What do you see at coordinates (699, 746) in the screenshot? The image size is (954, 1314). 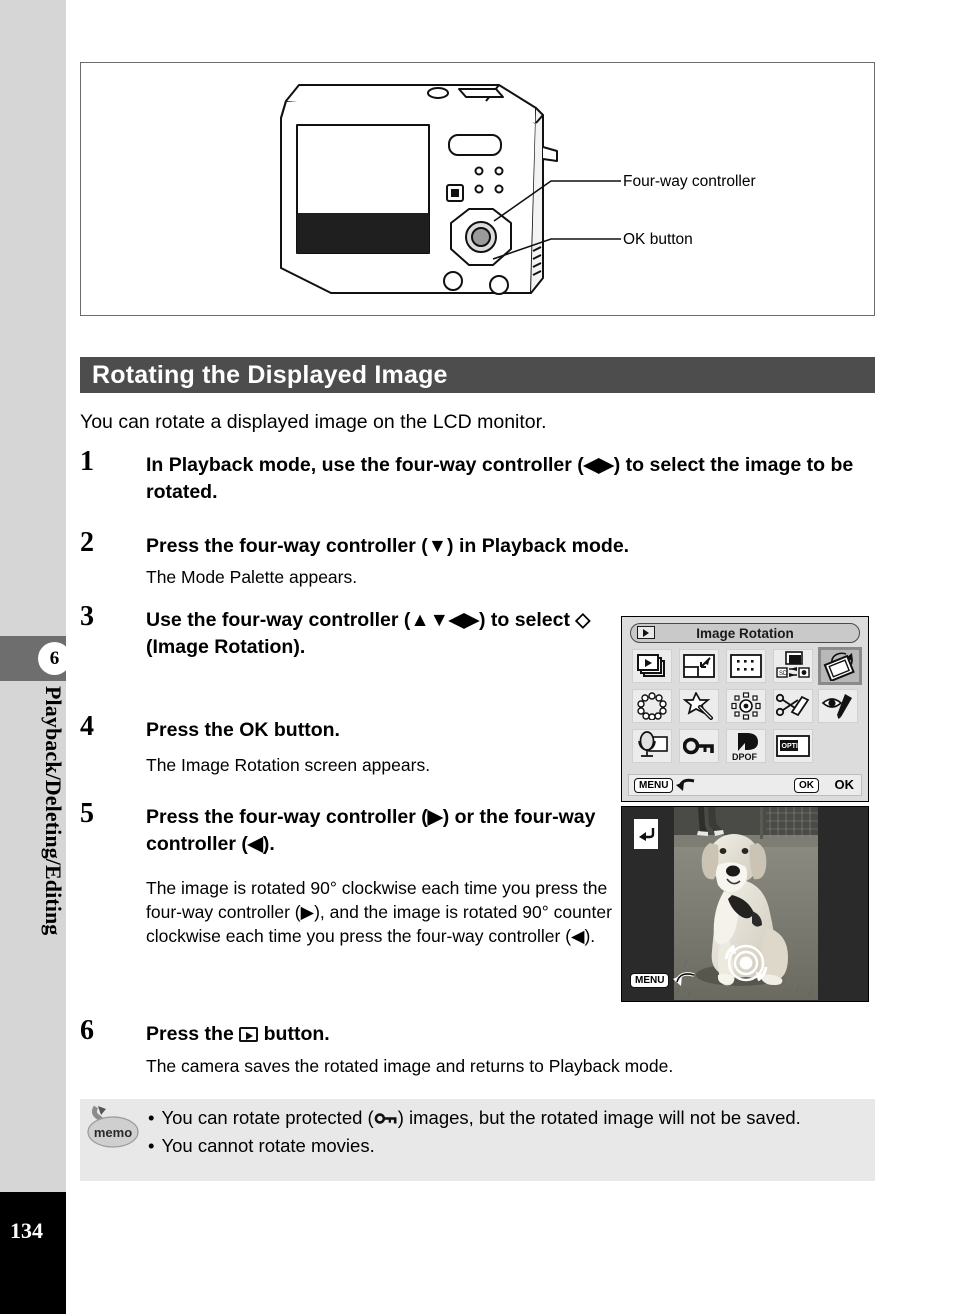 I see `protect-icon` at bounding box center [699, 746].